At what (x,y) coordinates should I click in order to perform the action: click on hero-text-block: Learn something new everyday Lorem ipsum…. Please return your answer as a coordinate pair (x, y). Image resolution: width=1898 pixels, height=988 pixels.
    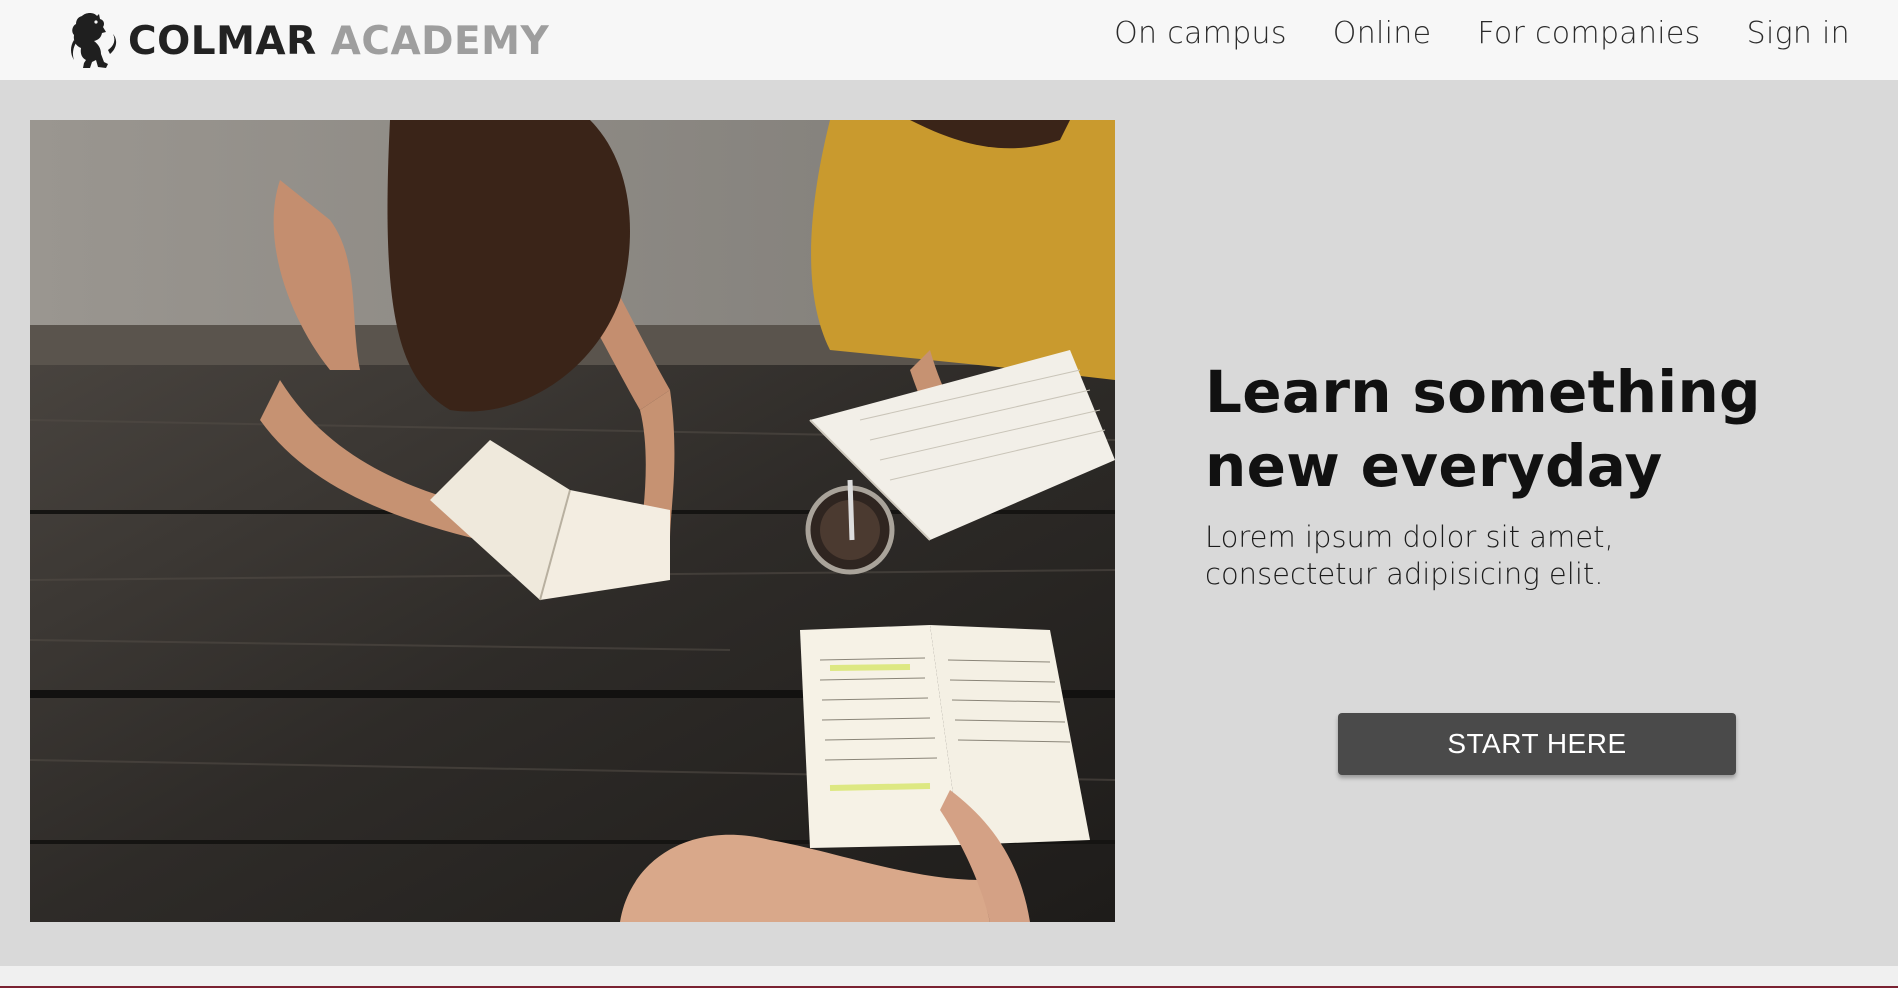
    Looking at the image, I should click on (1515, 474).